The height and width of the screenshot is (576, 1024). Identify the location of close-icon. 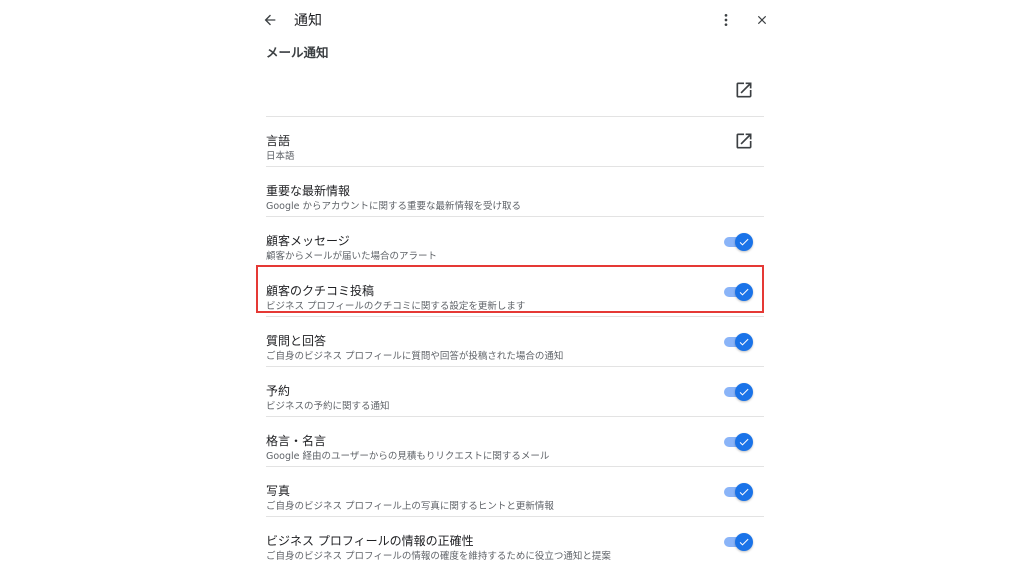
(762, 20).